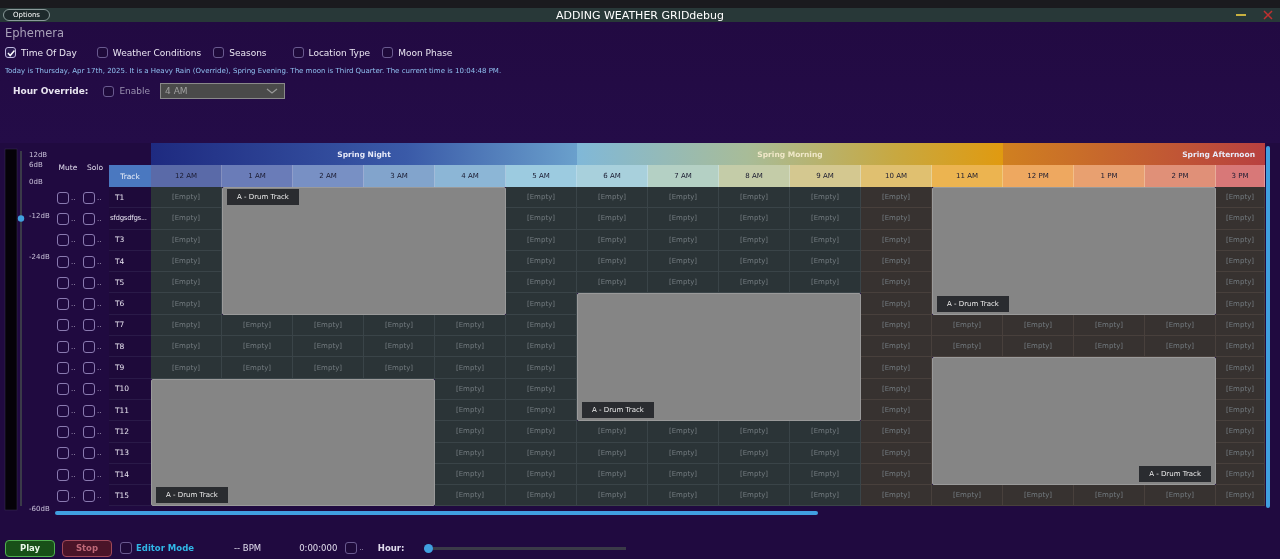 The image size is (1280, 559). Describe the element at coordinates (318, 548) in the screenshot. I see `time-readout: 0:00:000` at that location.